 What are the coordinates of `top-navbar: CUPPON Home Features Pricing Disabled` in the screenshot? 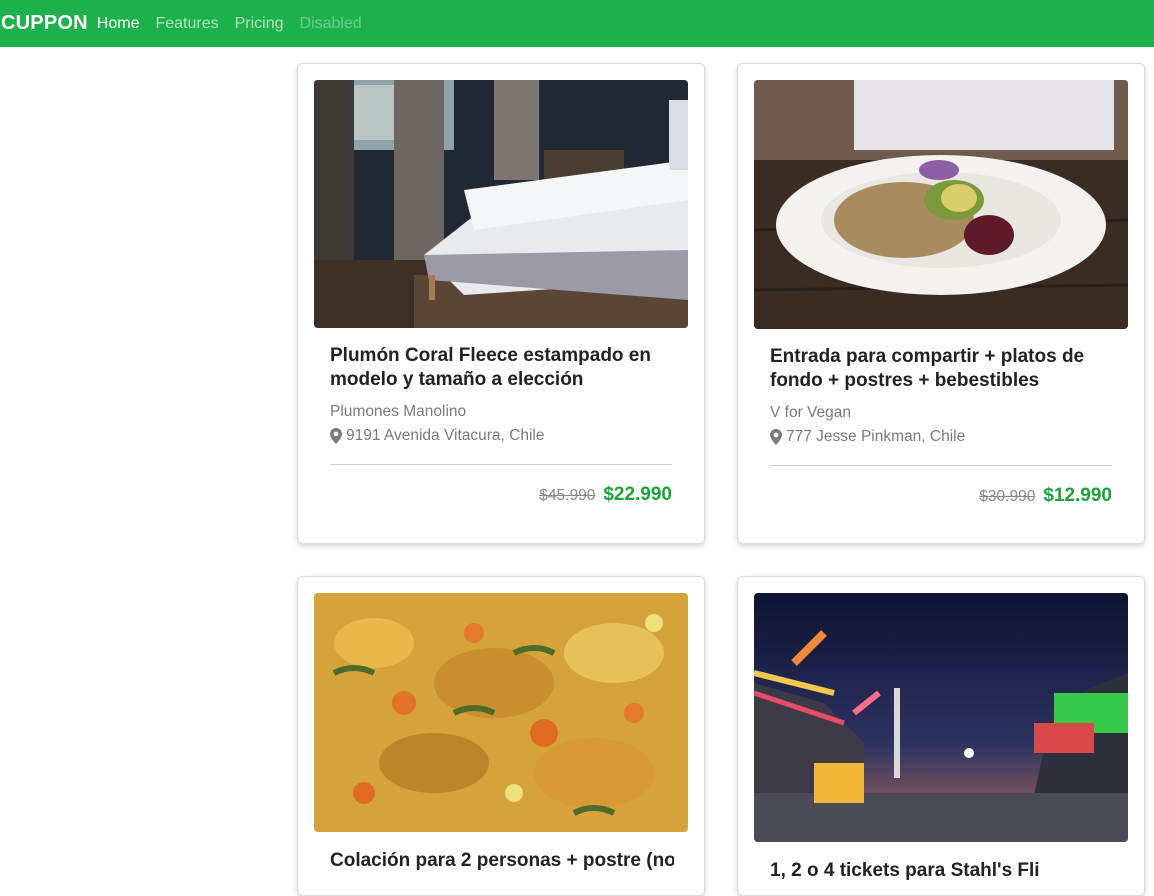 It's located at (577, 23).